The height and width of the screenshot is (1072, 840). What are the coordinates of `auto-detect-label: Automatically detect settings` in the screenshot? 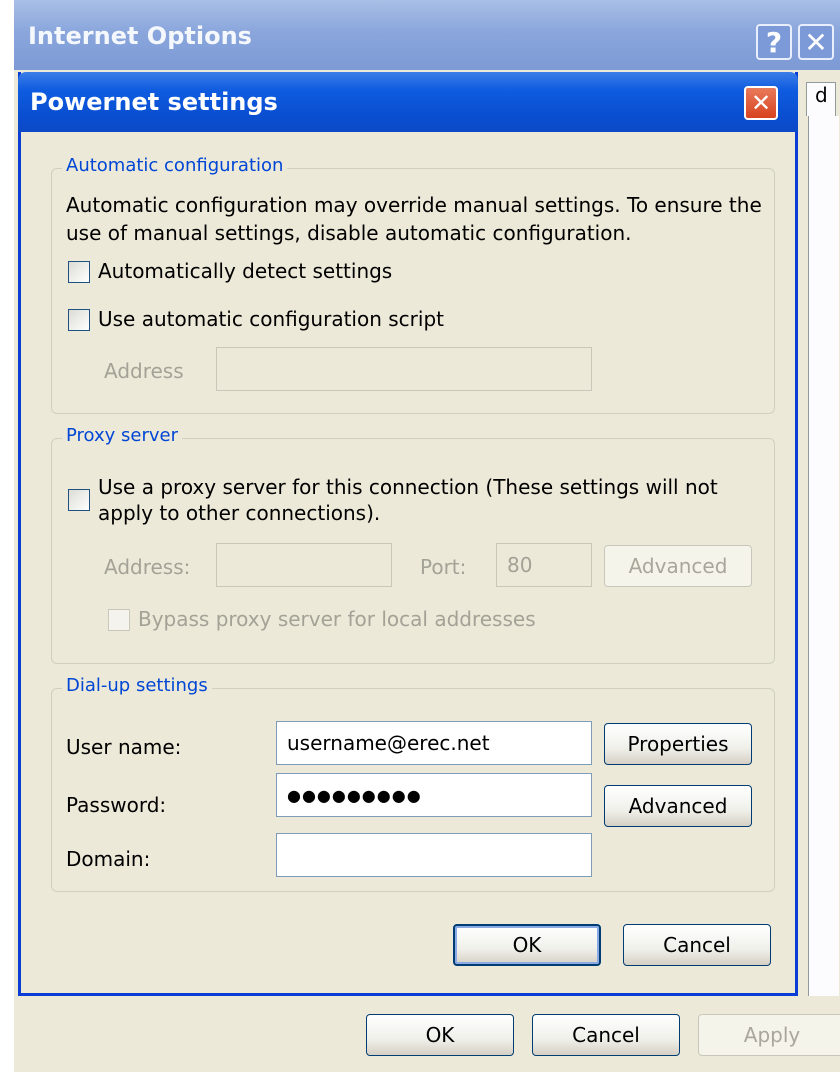 It's located at (245, 271).